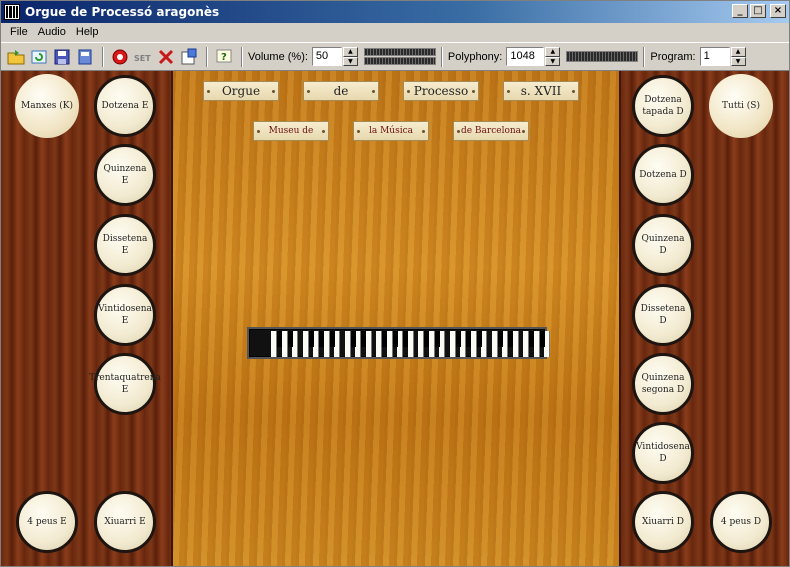  I want to click on polyphony-spinner: ▲ ▼, so click(553, 56).